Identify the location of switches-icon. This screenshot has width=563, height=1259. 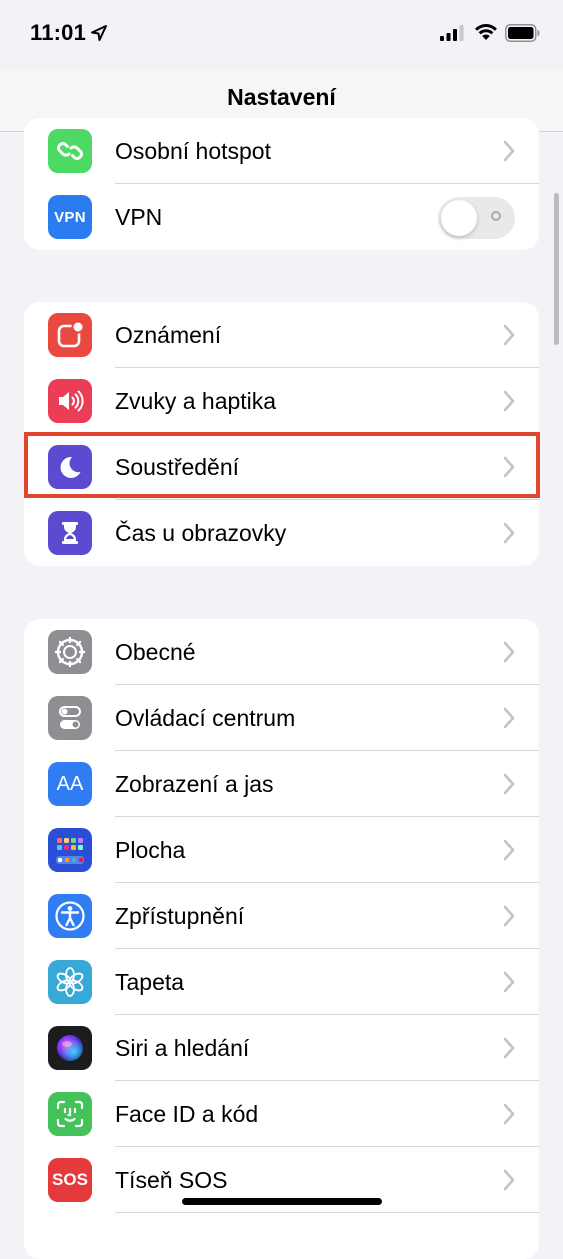
(70, 718).